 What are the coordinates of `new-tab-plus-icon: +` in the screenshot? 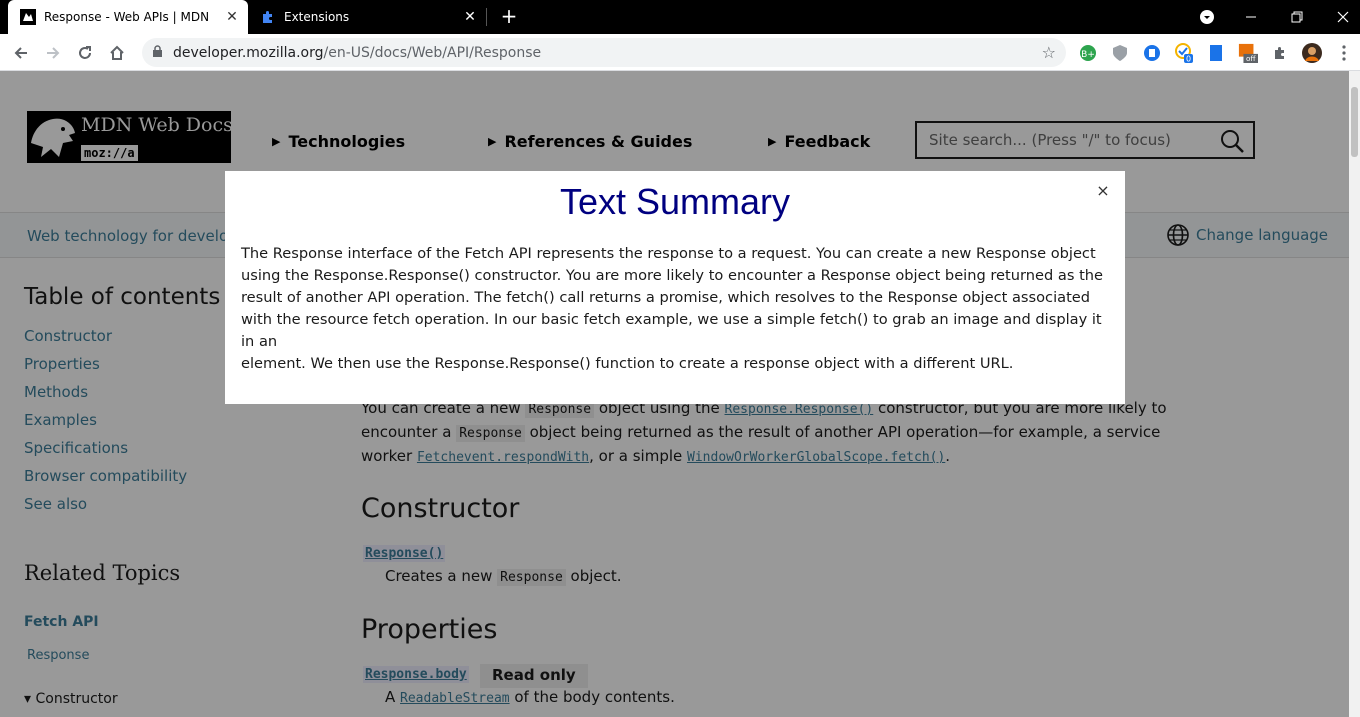 It's located at (509, 16).